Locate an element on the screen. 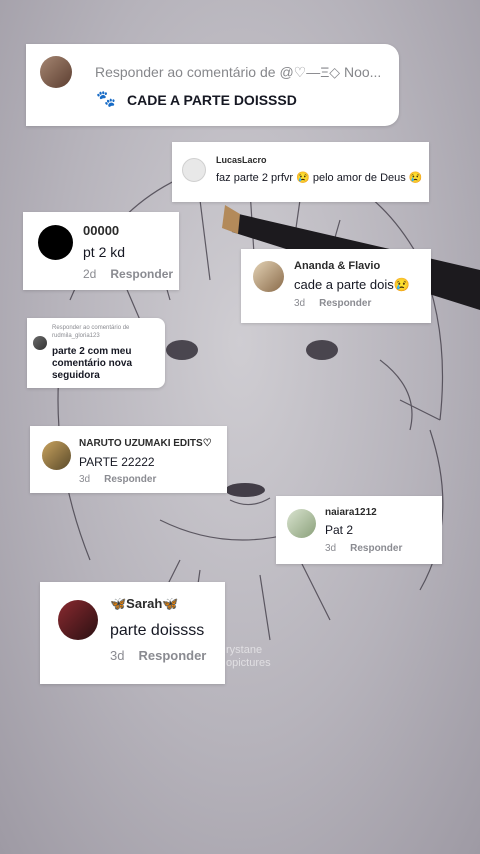  comment-card: 00000 pt 2 kd 2d Responder is located at coordinates (101, 251).